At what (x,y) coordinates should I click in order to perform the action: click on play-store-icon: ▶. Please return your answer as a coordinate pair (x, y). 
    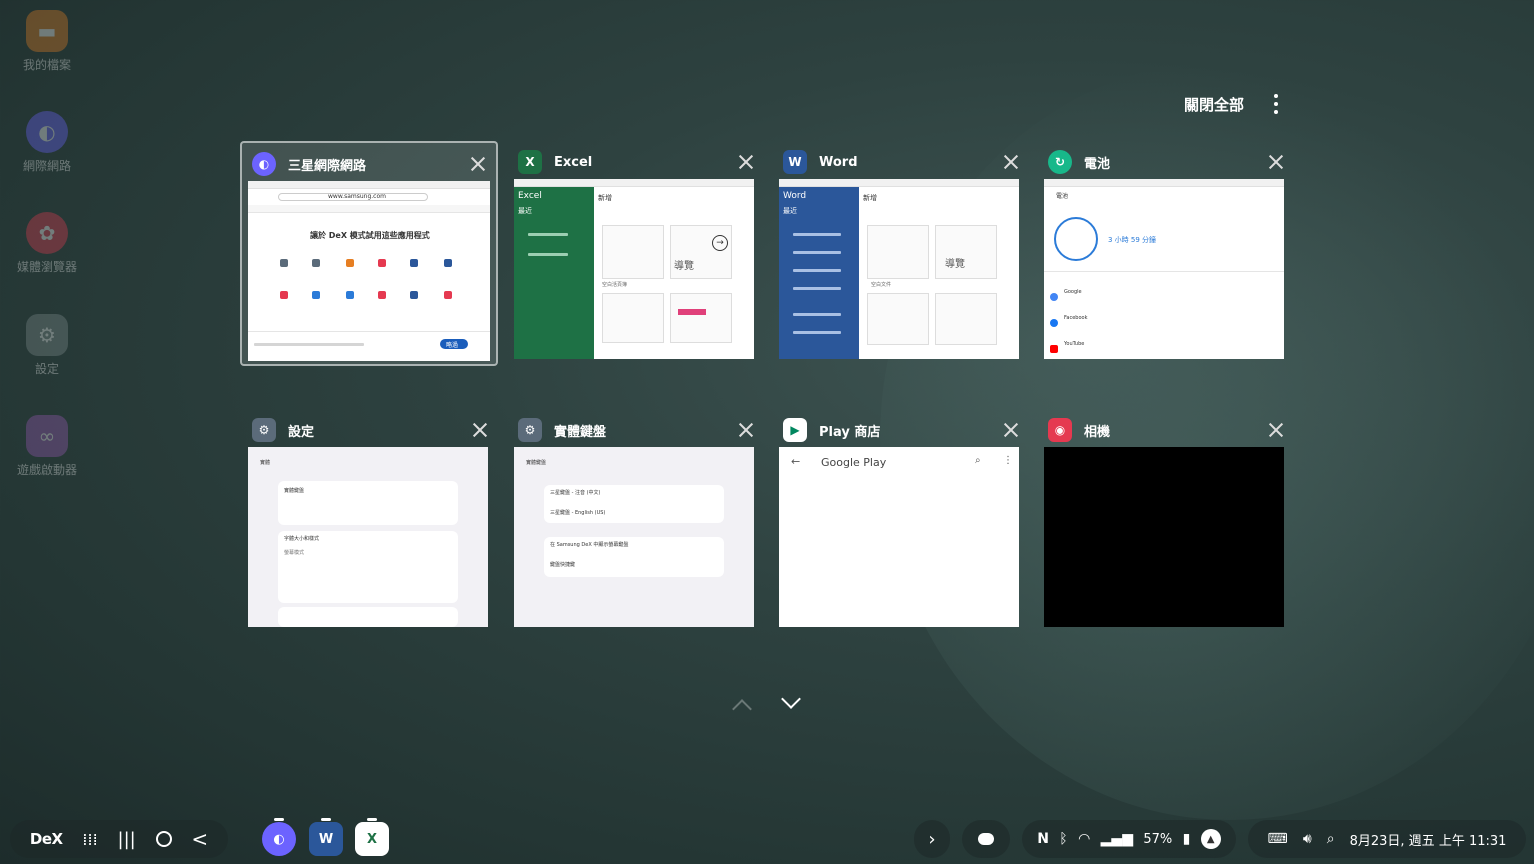
    Looking at the image, I should click on (795, 430).